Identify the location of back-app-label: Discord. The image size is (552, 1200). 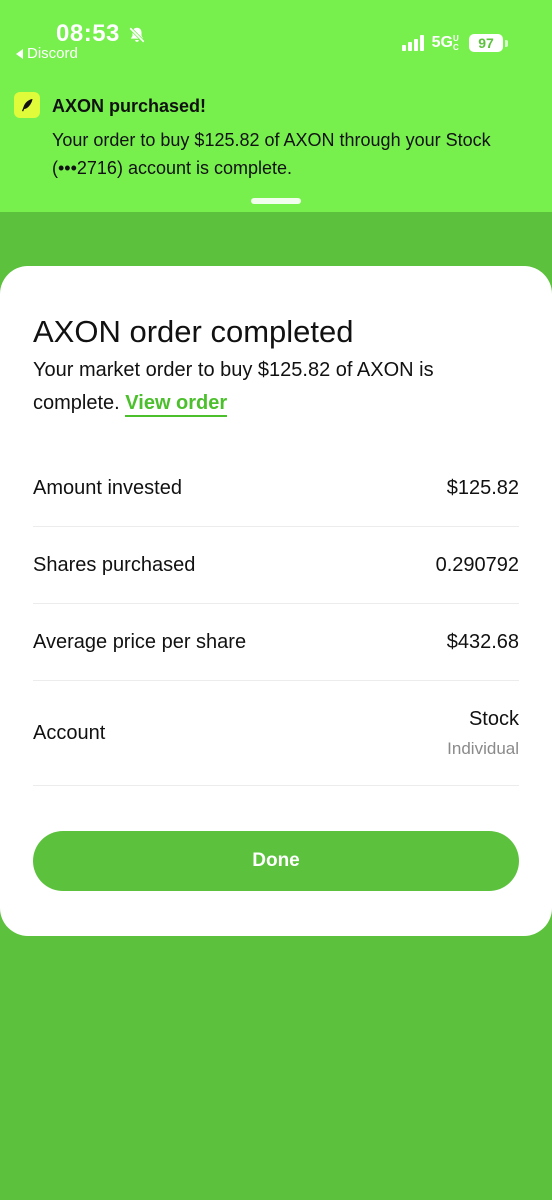
(52, 53).